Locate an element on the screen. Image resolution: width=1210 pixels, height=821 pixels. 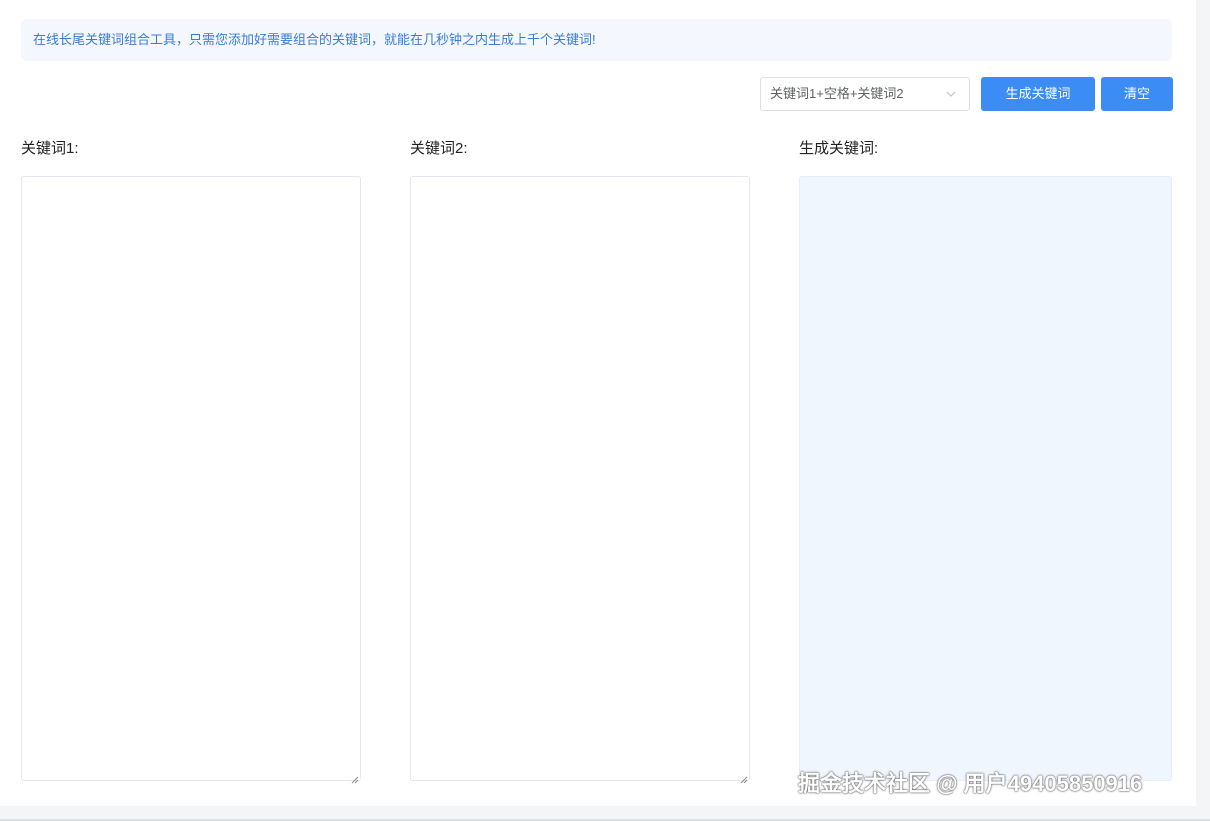
combine-mode-selected-value: 关键词1+空格+关键词2 is located at coordinates (837, 93).